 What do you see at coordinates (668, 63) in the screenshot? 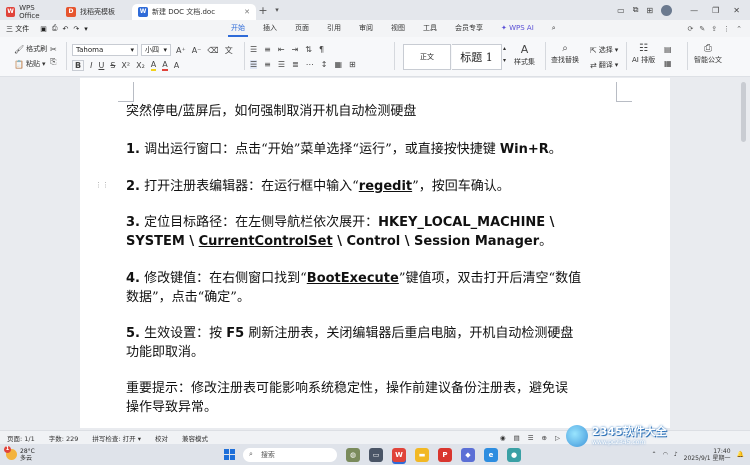
I see `layout-grid-icon: ▦` at bounding box center [668, 63].